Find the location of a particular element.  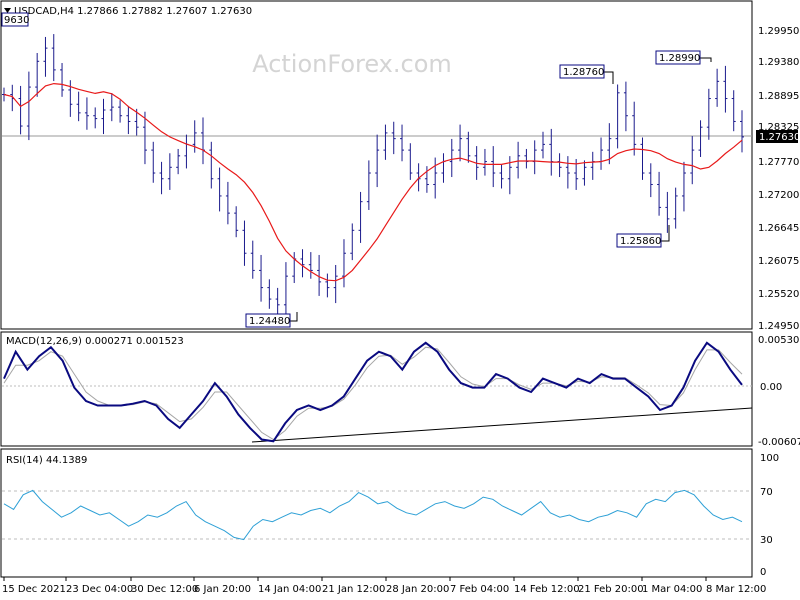

annotation-high-2-label: 1.28990 is located at coordinates (679, 58).